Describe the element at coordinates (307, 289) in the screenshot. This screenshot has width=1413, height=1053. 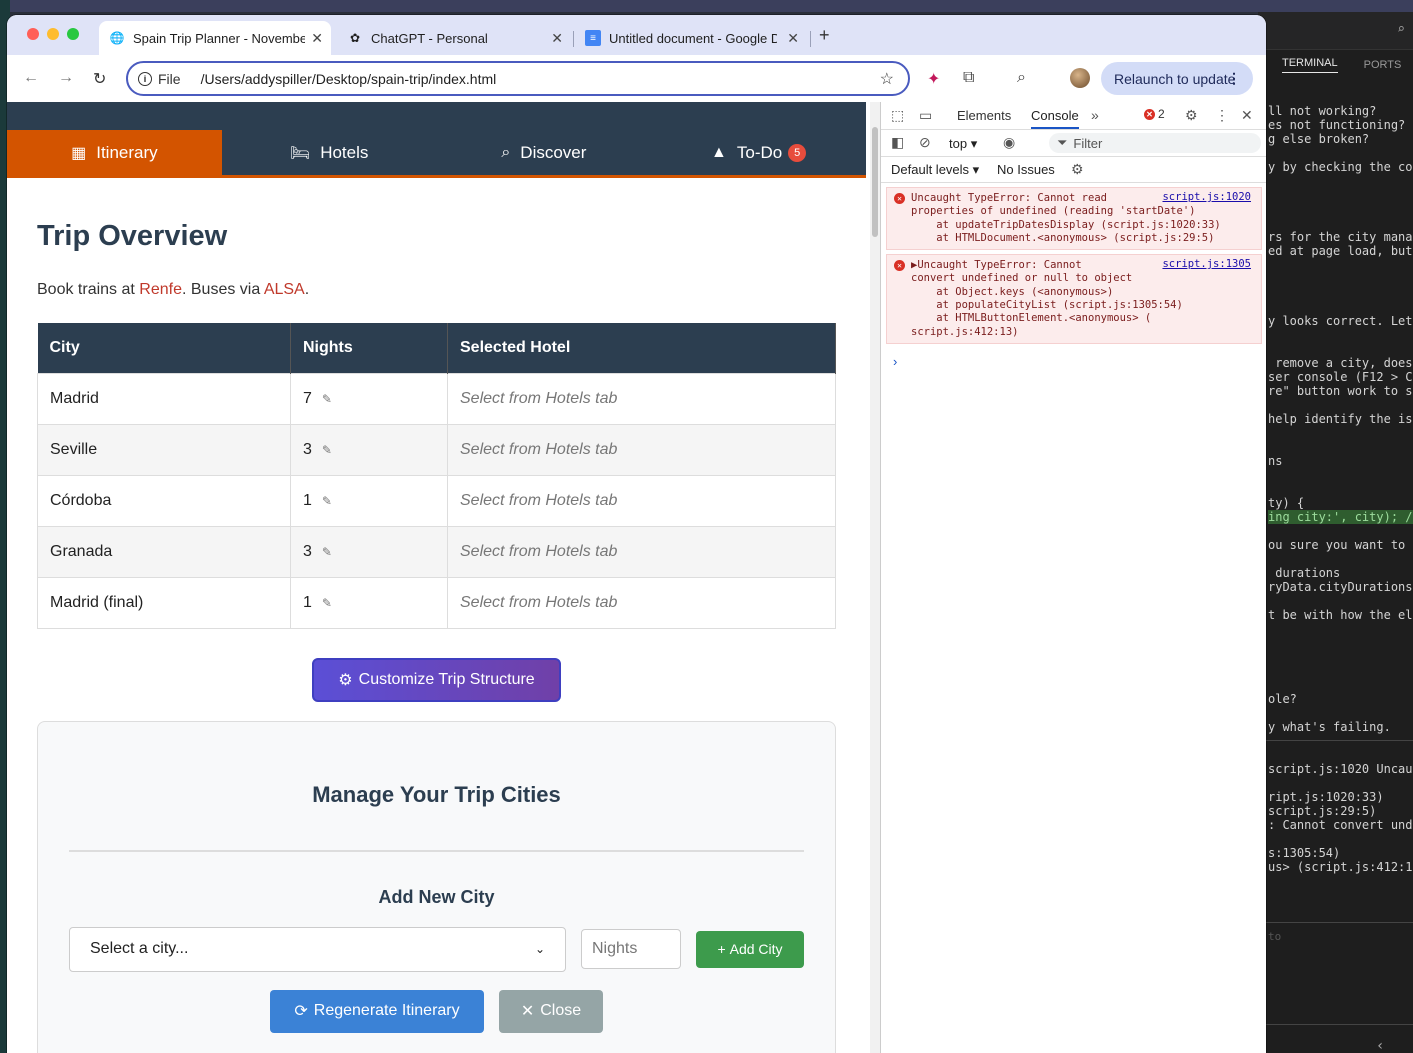
I see `intro-text: .` at that location.